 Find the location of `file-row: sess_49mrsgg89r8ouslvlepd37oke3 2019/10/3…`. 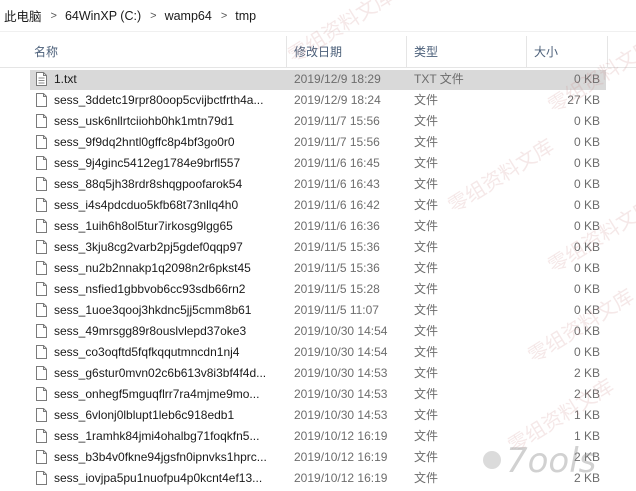

file-row: sess_49mrsgg89r8ouslvlepd37oke3 2019/10/3… is located at coordinates (318, 331).